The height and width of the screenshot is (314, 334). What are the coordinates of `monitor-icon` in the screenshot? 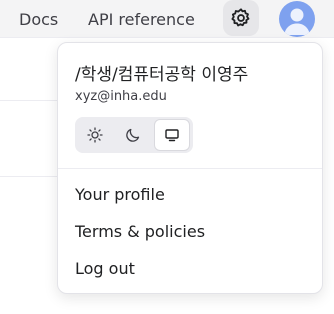 It's located at (172, 135).